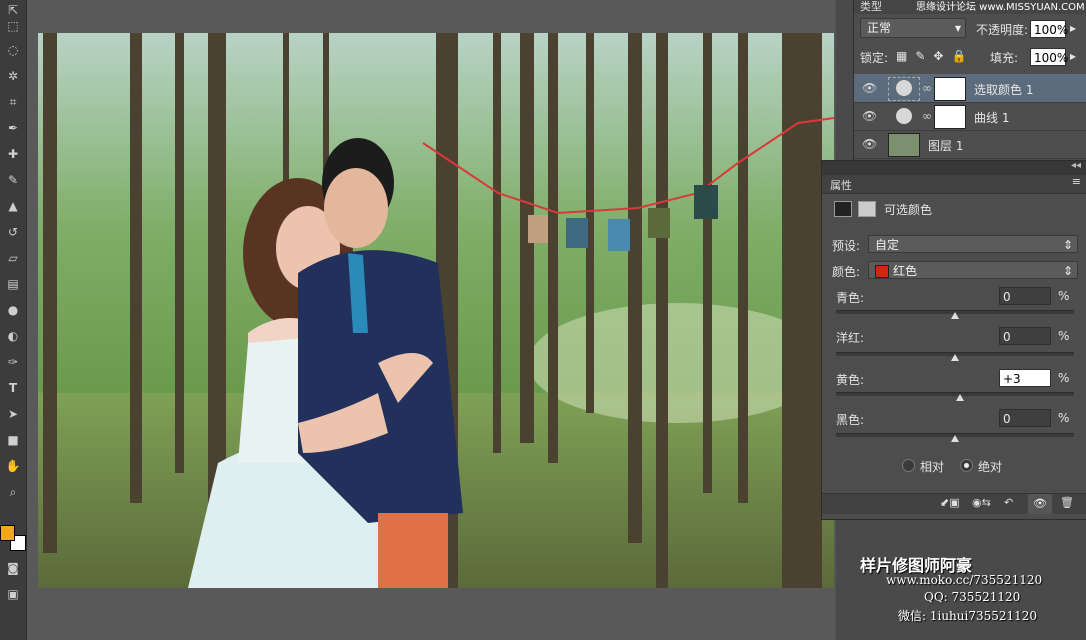 This screenshot has height=640, width=1086. I want to click on adjustment-type-icon, so click(843, 209).